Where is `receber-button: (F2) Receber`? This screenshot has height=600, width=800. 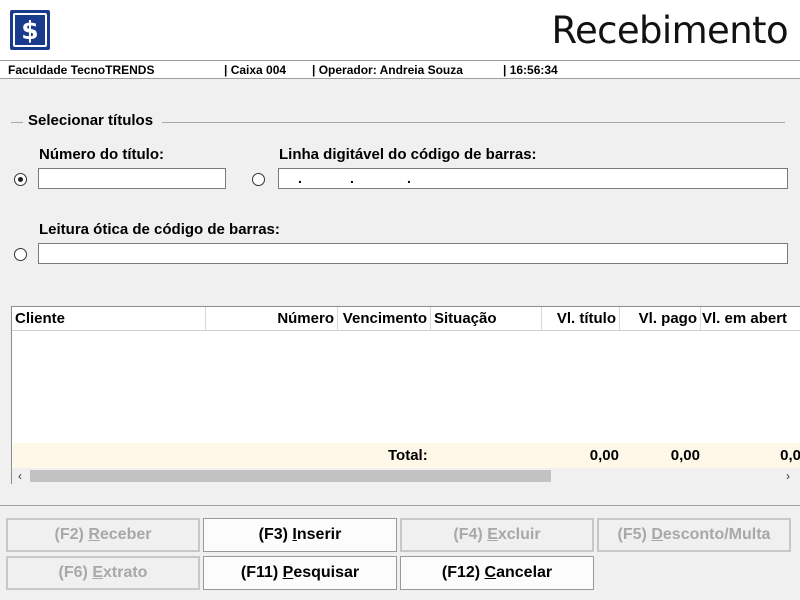
receber-button: (F2) Receber is located at coordinates (103, 535).